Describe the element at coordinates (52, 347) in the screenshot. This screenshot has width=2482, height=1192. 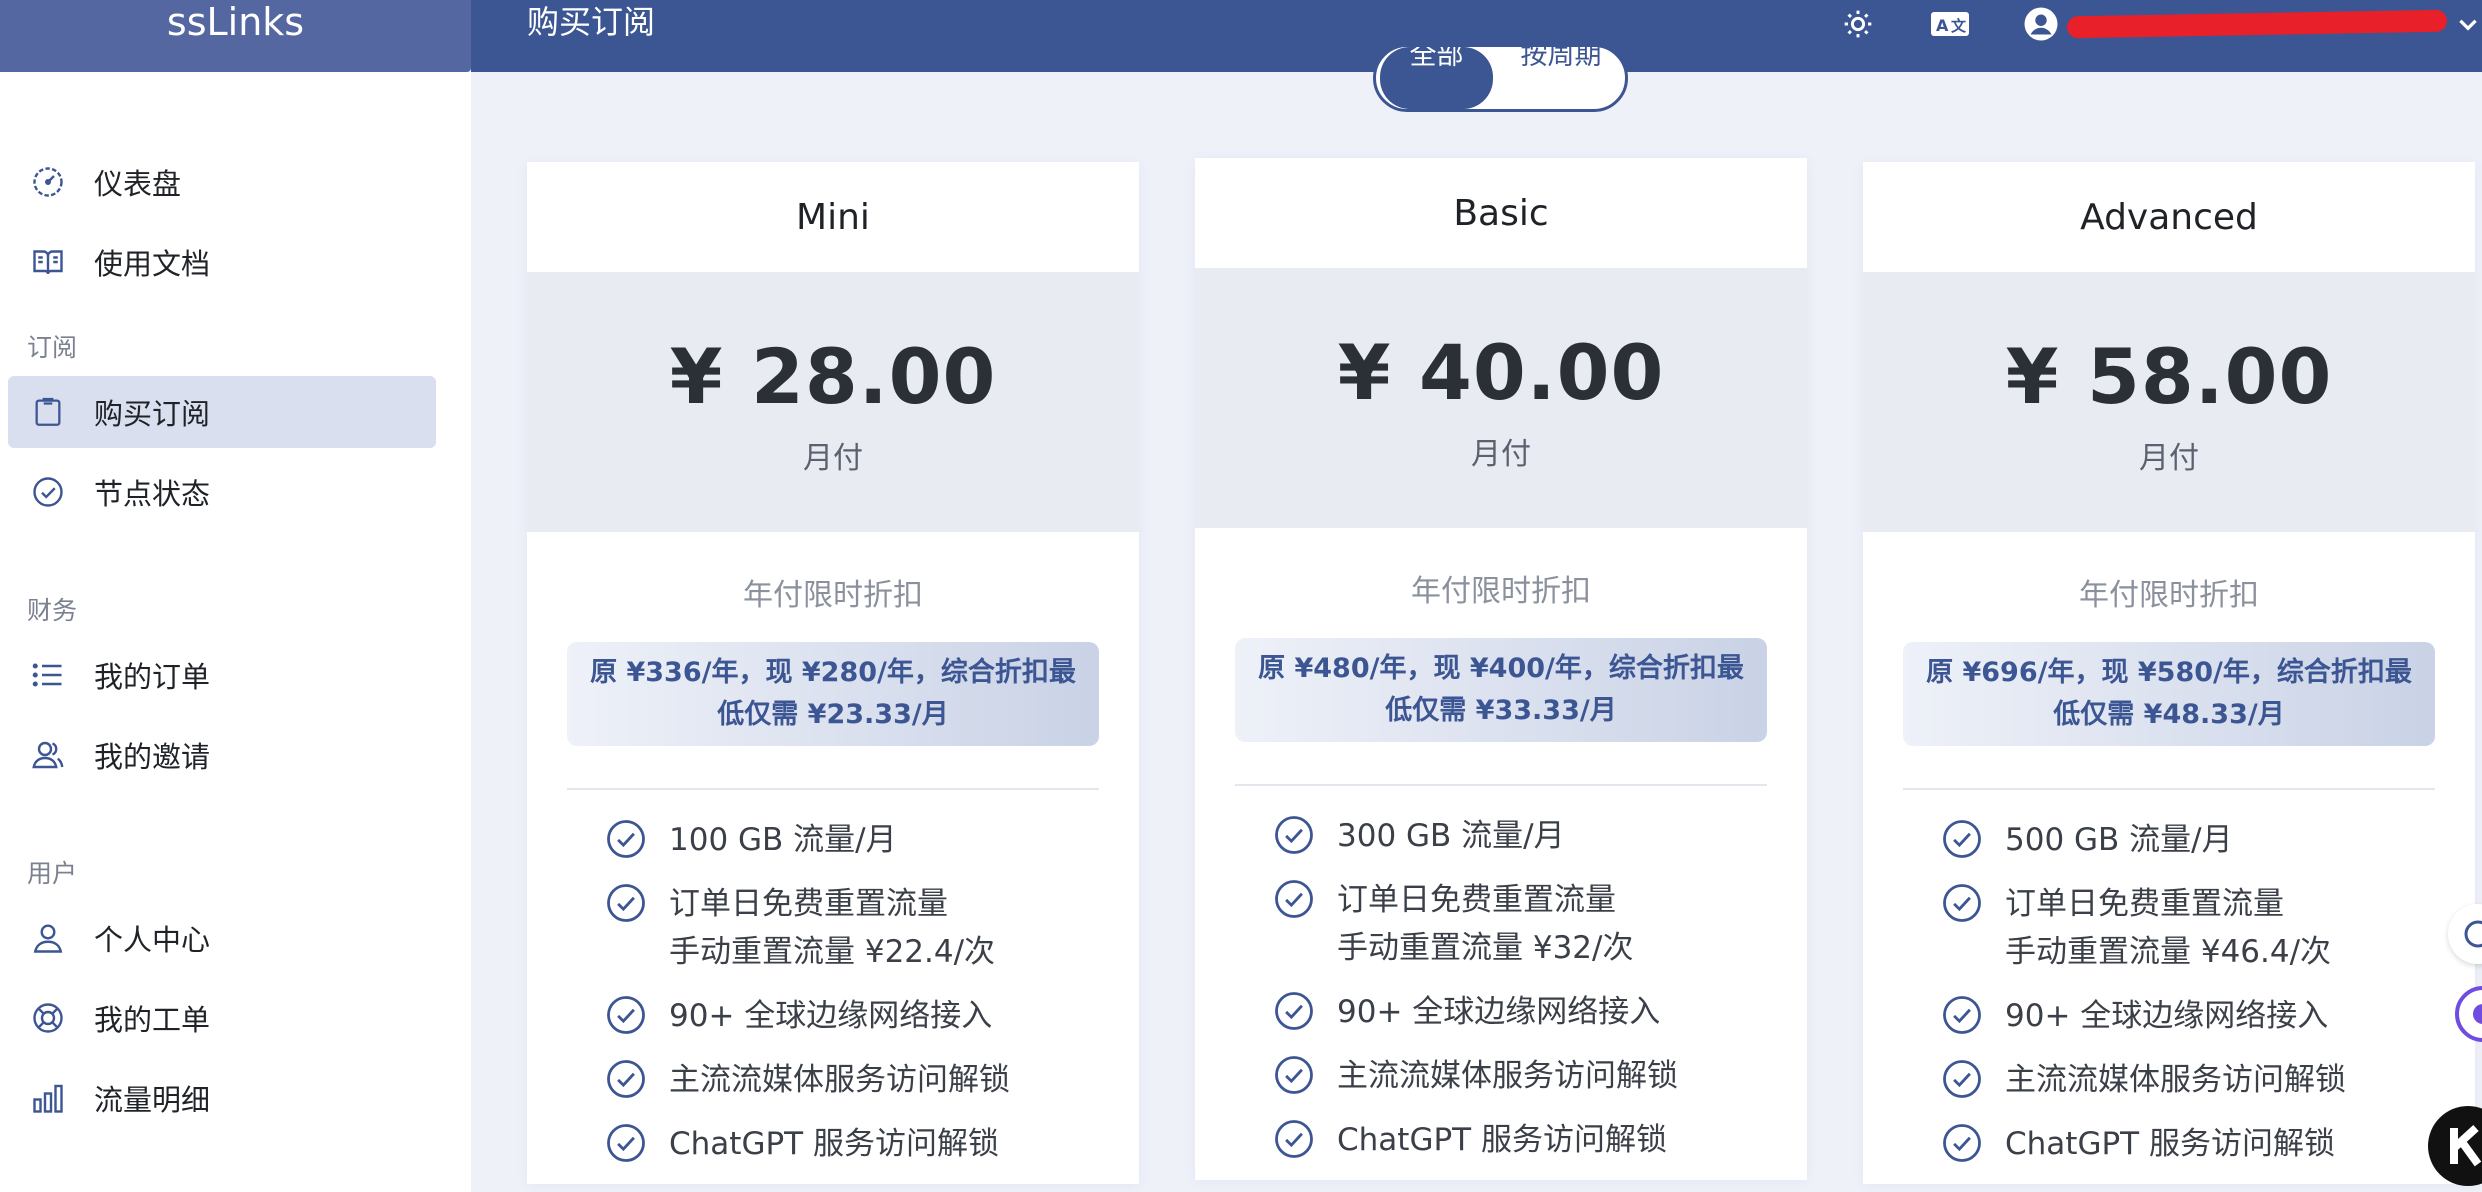
I see `section-label-subscription: 订阅` at that location.